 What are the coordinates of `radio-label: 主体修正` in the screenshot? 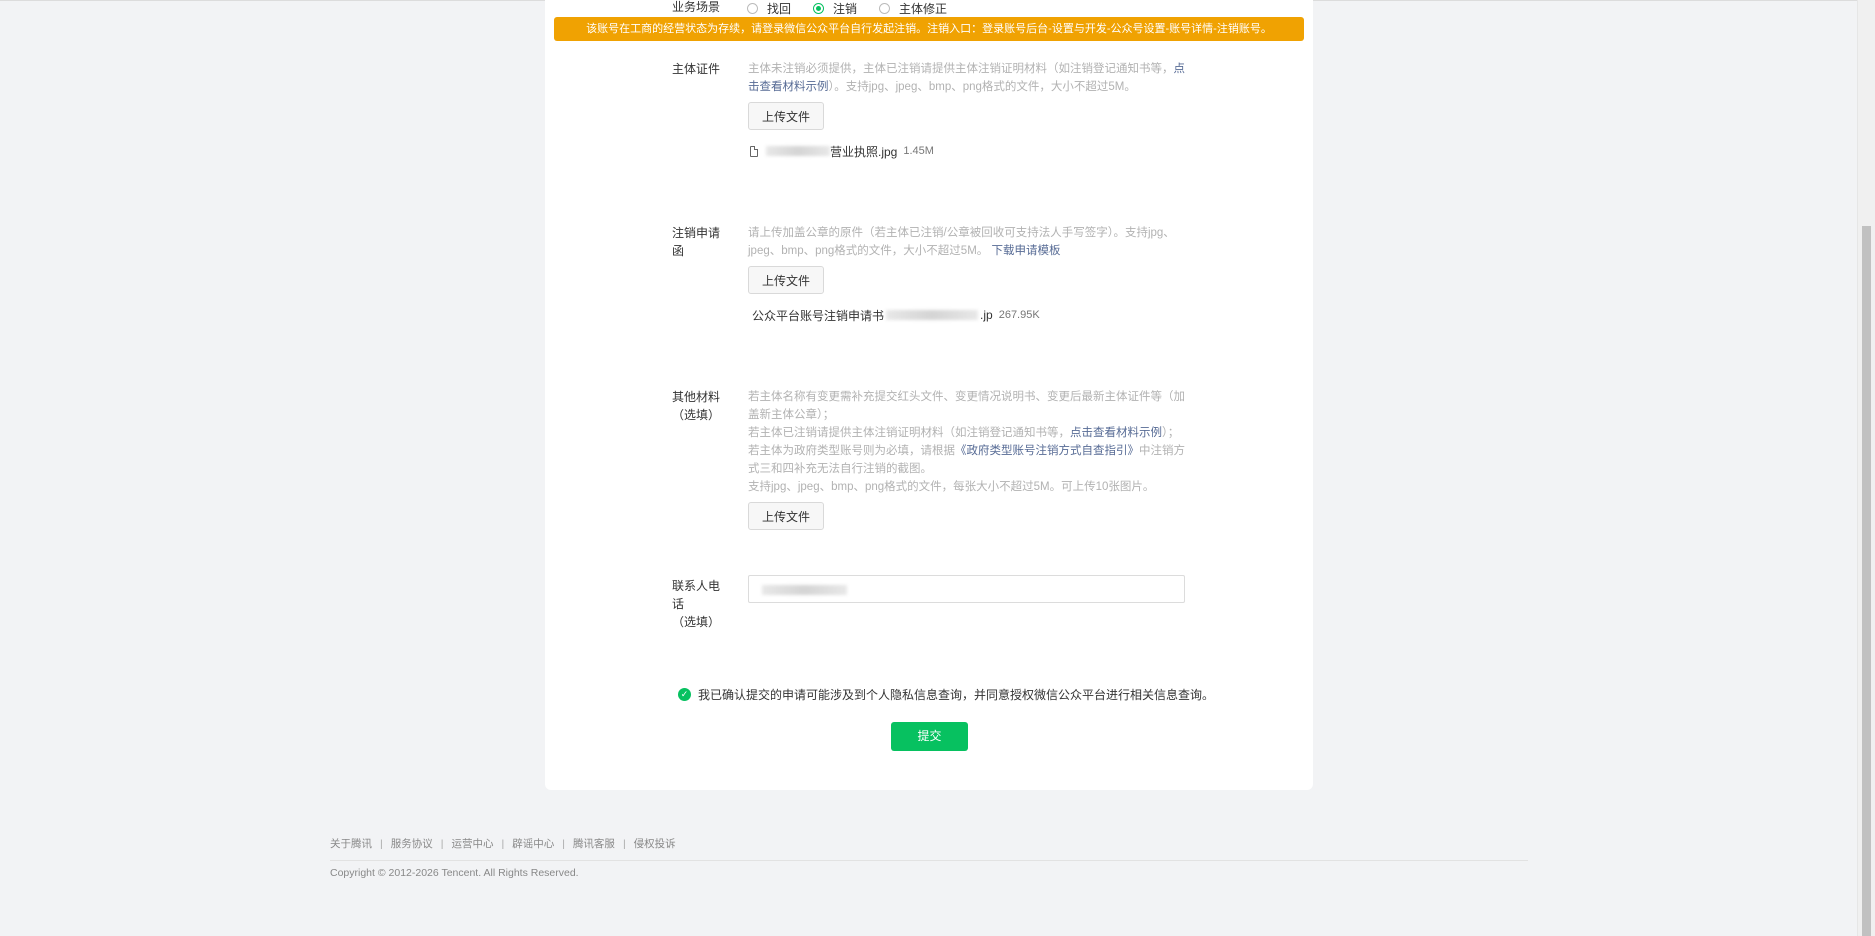 It's located at (923, 8).